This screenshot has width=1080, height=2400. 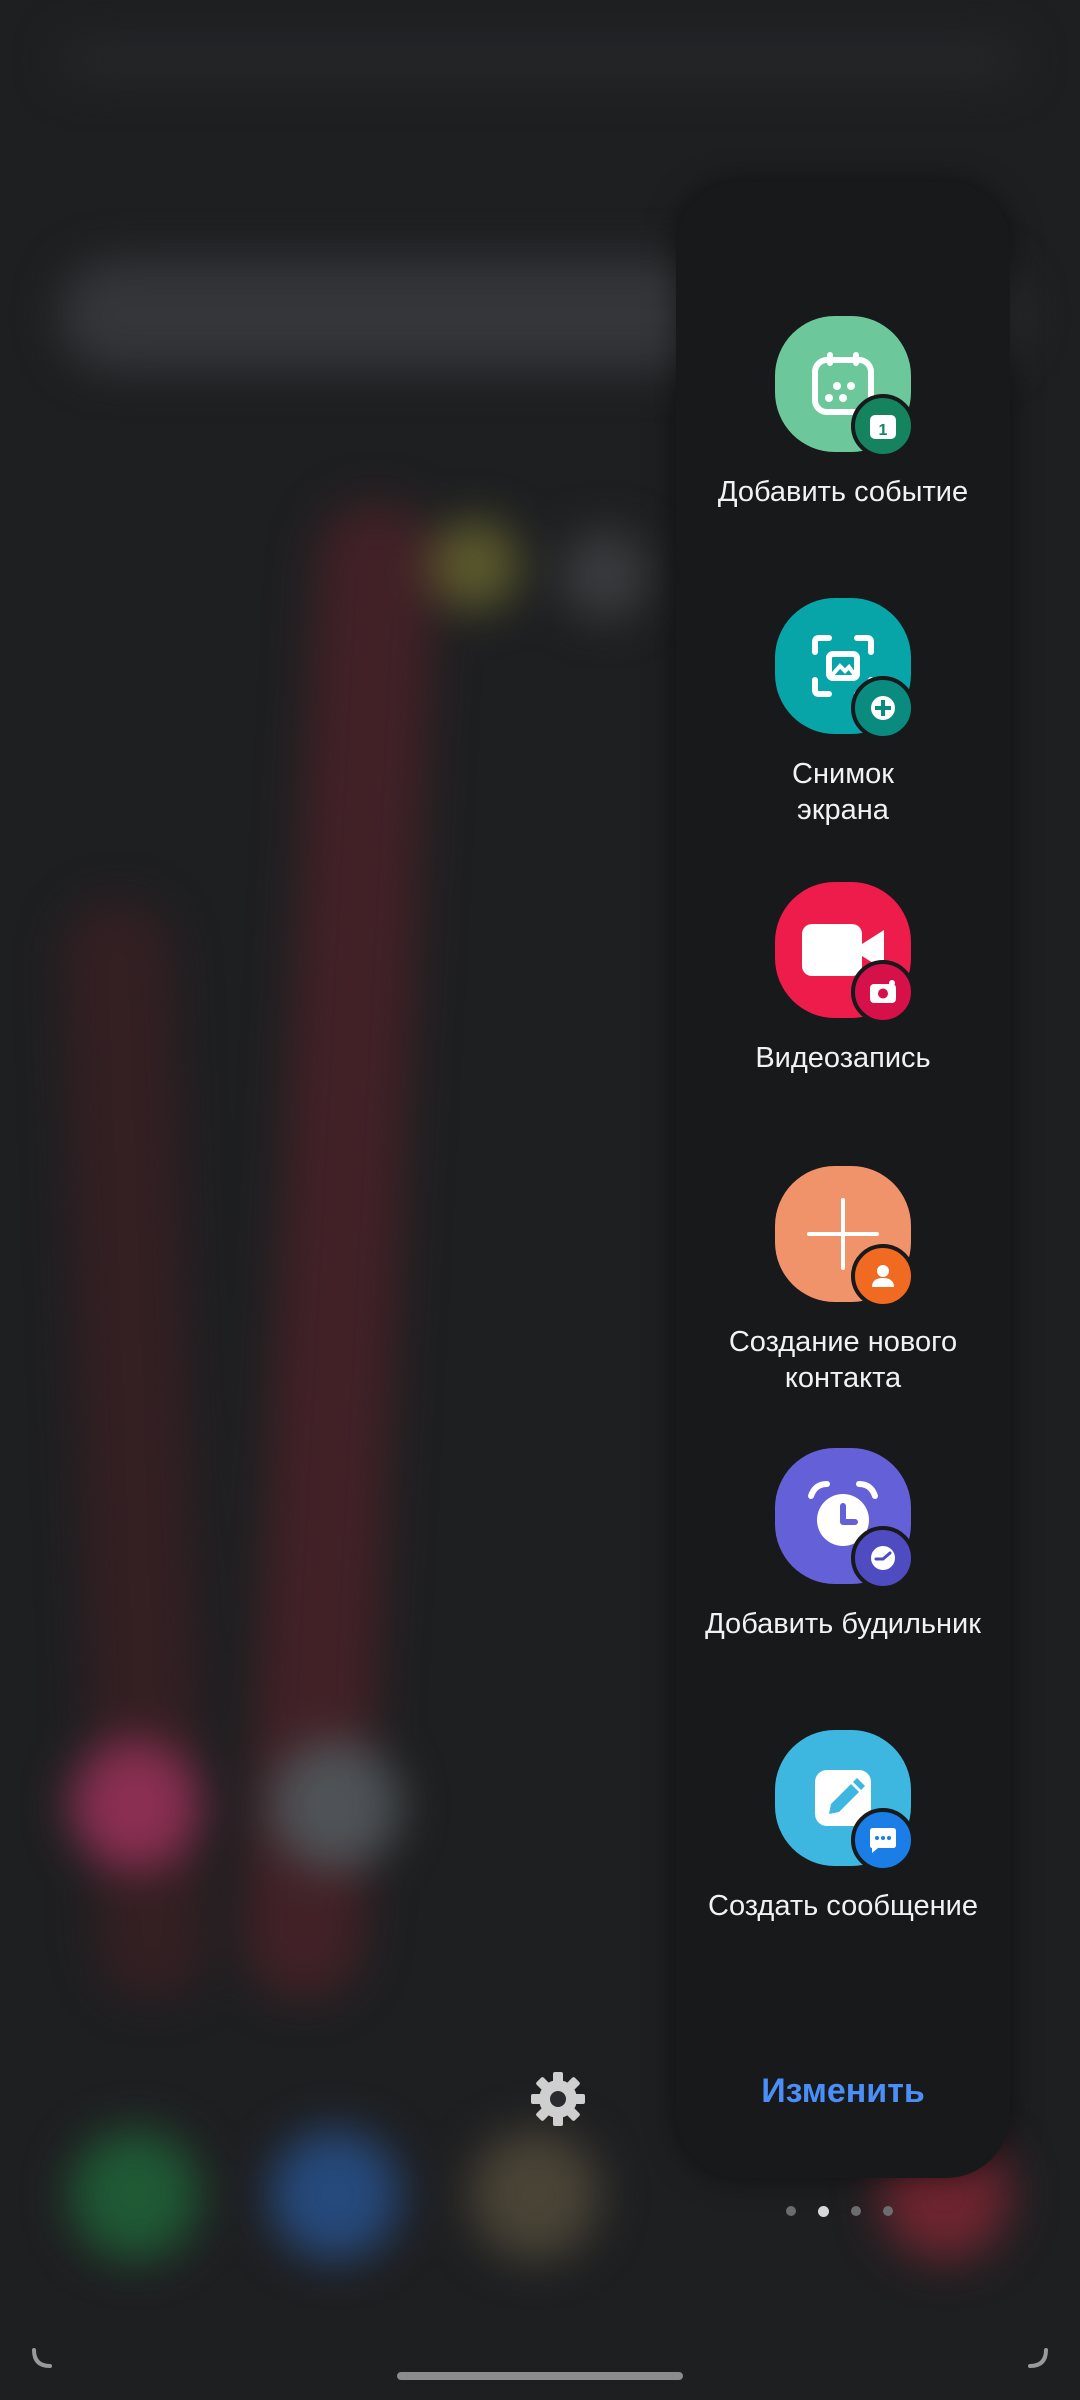 I want to click on shortcut-new-contact: Создание нового контакта, so click(x=843, y=1281).